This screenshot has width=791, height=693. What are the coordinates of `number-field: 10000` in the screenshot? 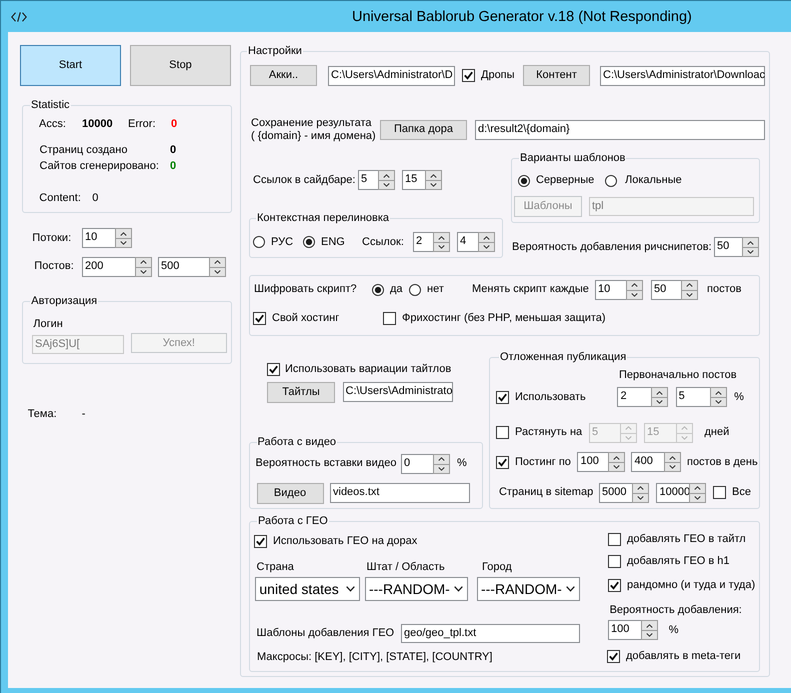 It's located at (672, 492).